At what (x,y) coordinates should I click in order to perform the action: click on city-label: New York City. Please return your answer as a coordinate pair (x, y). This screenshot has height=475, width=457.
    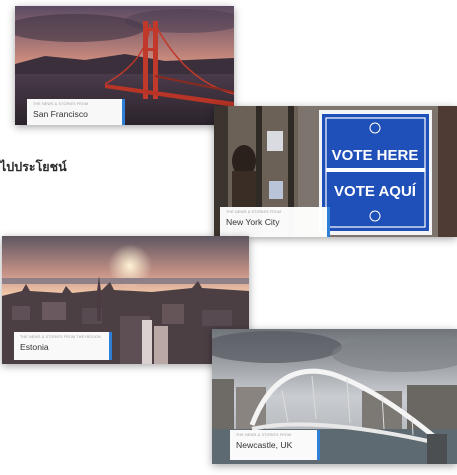
    Looking at the image, I should click on (253, 222).